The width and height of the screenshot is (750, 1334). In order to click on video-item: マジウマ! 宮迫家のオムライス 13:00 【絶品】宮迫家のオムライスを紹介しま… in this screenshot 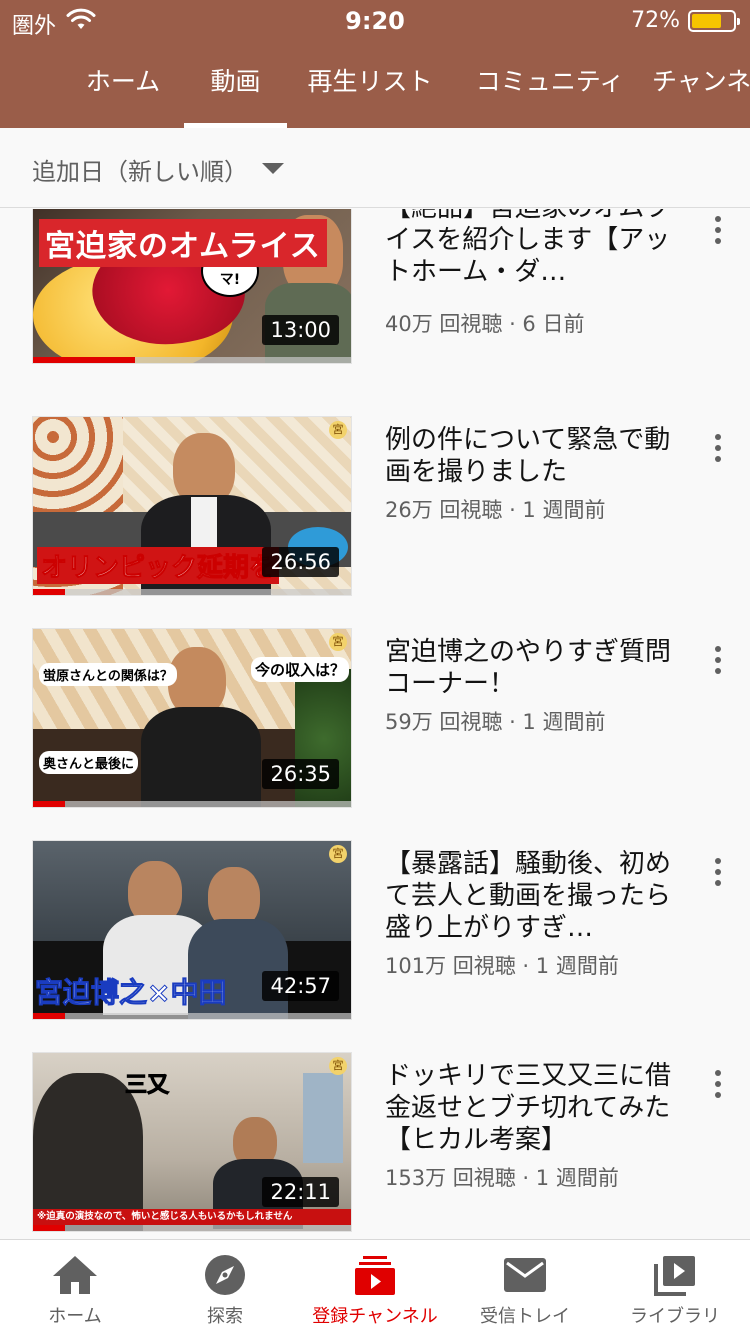, I will do `click(375, 296)`.